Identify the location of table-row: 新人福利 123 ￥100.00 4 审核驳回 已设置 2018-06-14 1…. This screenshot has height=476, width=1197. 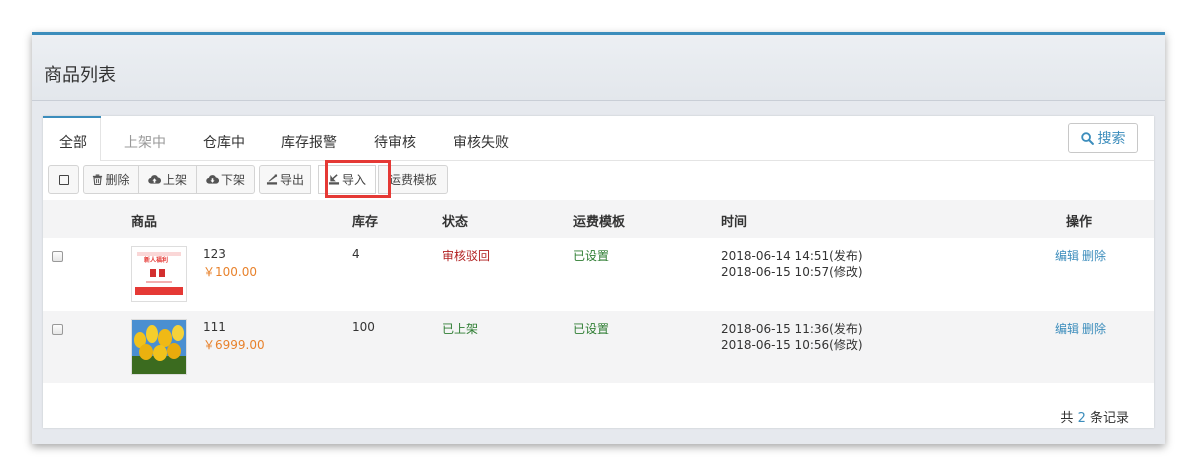
(598, 274).